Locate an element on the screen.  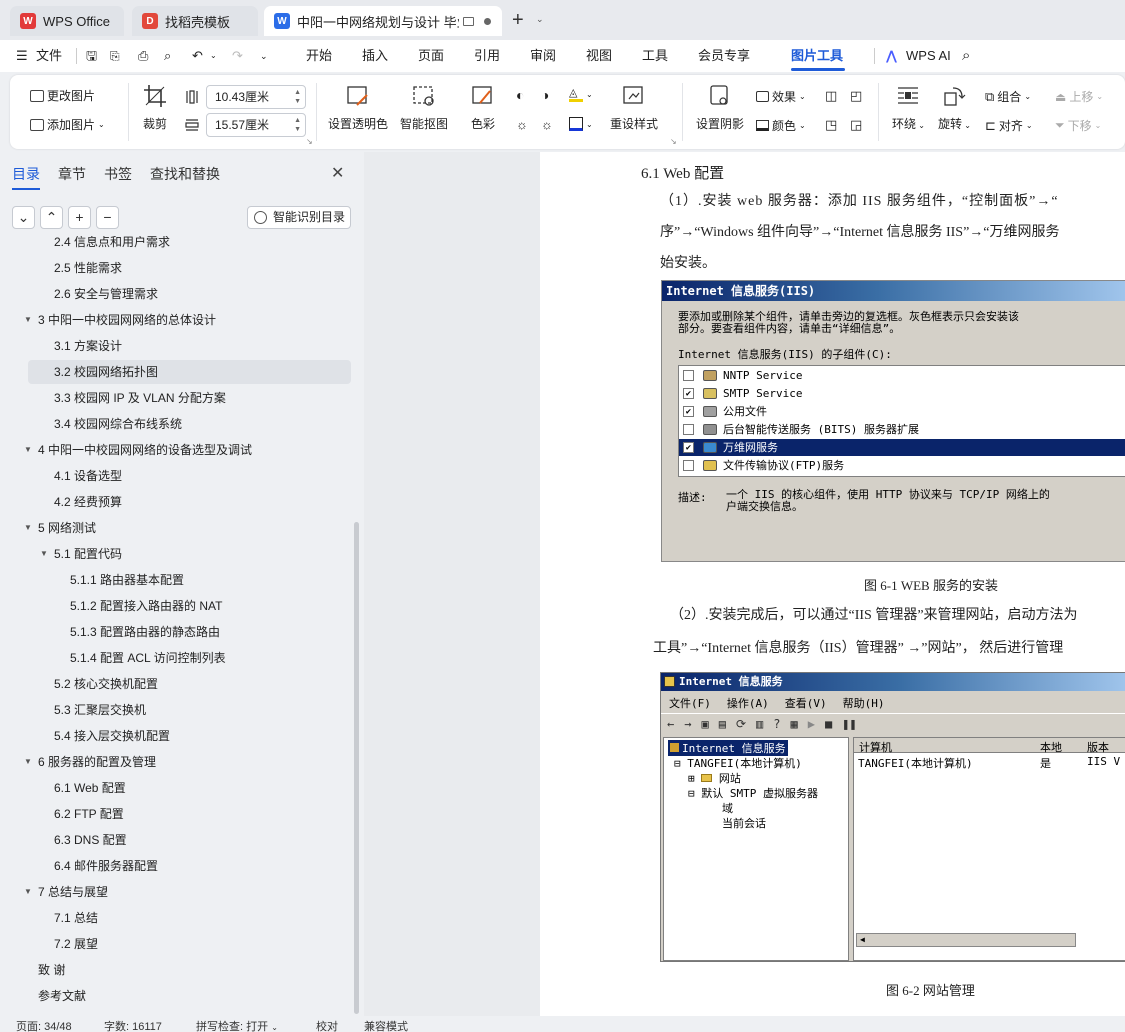
toc-item: 4.2 经费预算 is located at coordinates (88, 502).